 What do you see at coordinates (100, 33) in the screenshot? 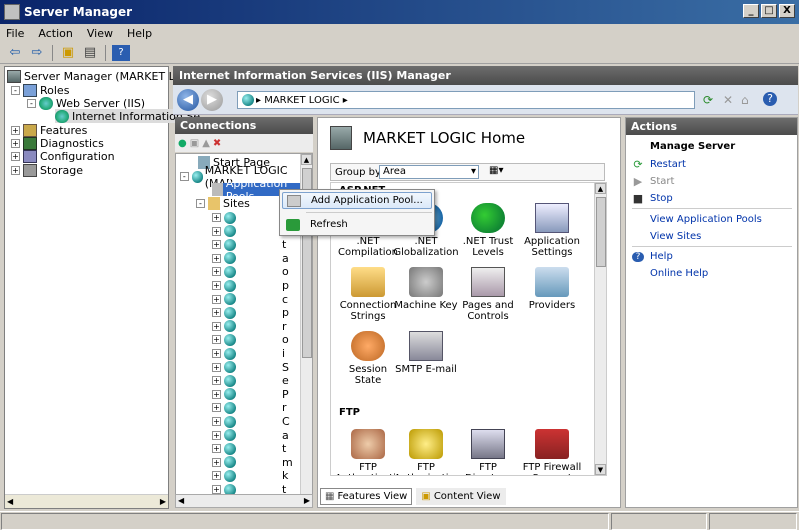
I see `menu-view: View` at bounding box center [100, 33].